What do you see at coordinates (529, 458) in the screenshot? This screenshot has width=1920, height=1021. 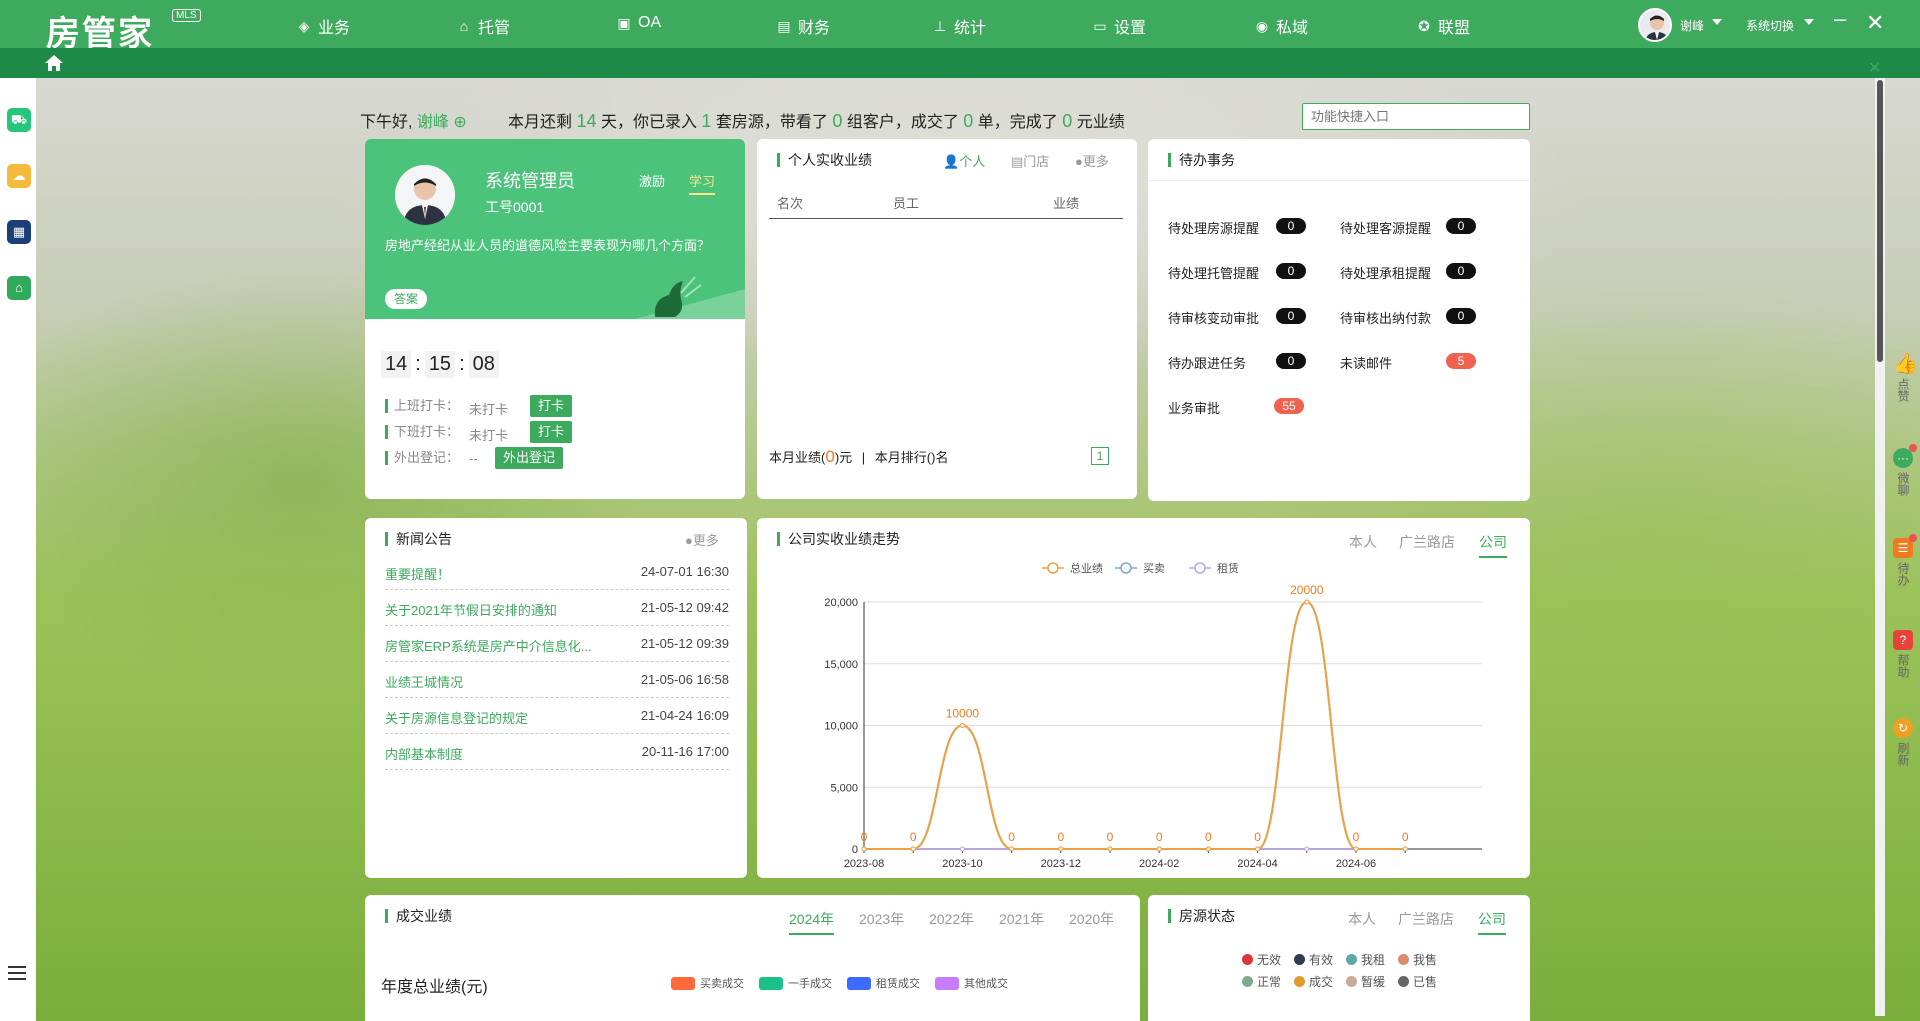 I see `outing-register-button: 外出登记` at bounding box center [529, 458].